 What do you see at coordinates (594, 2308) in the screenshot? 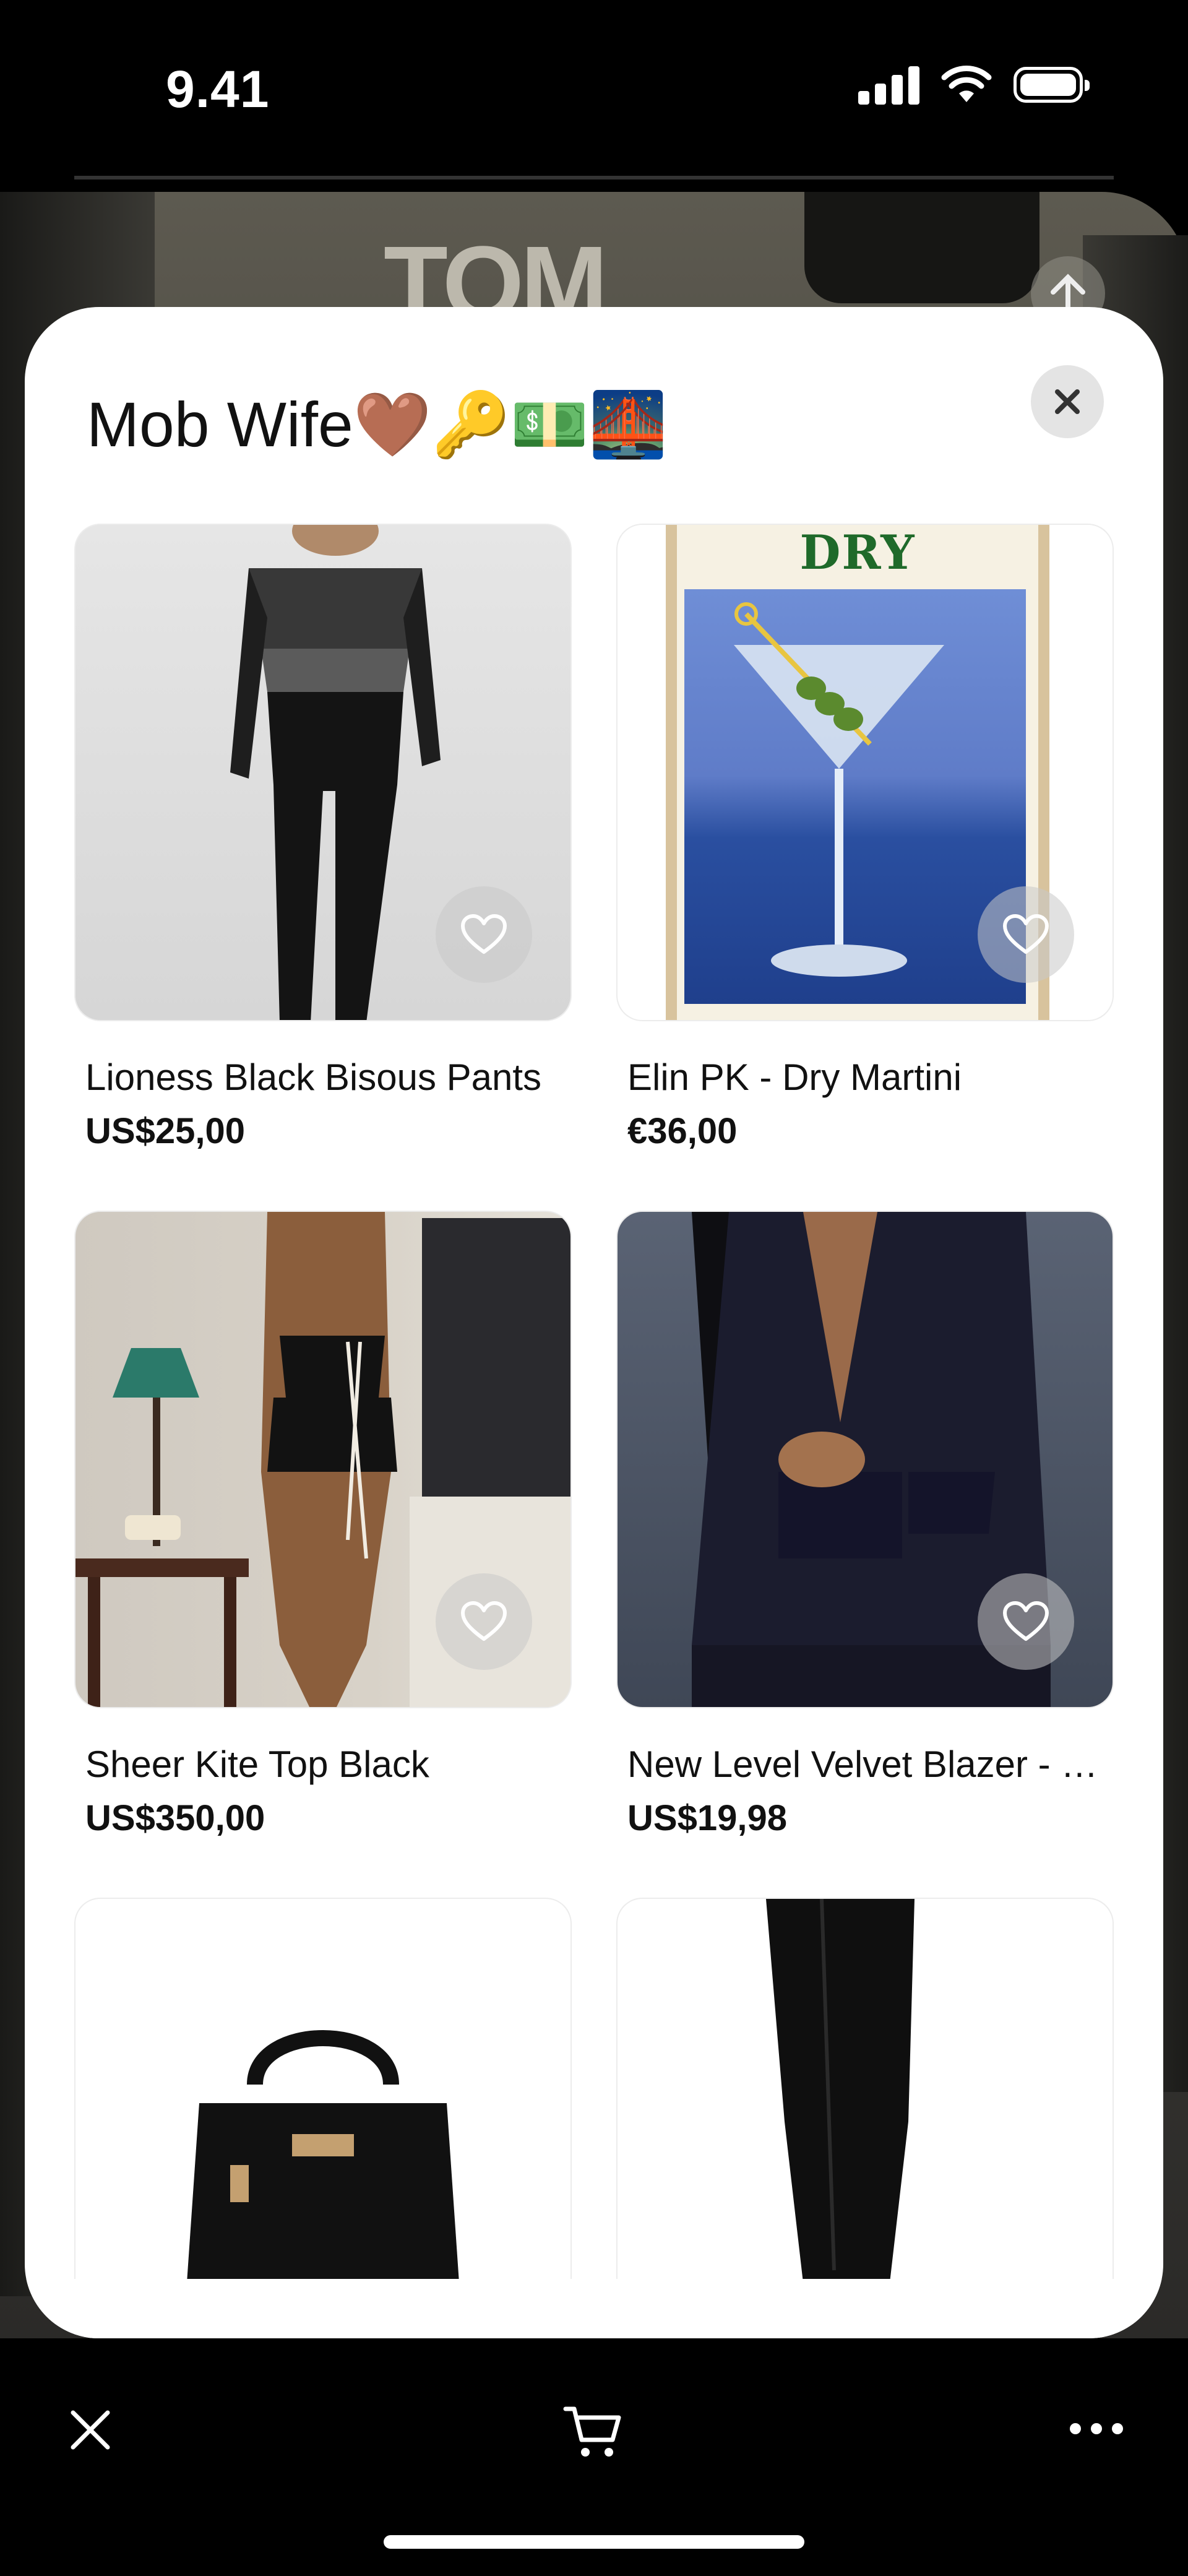
I see `sheet-bottom-mask` at bounding box center [594, 2308].